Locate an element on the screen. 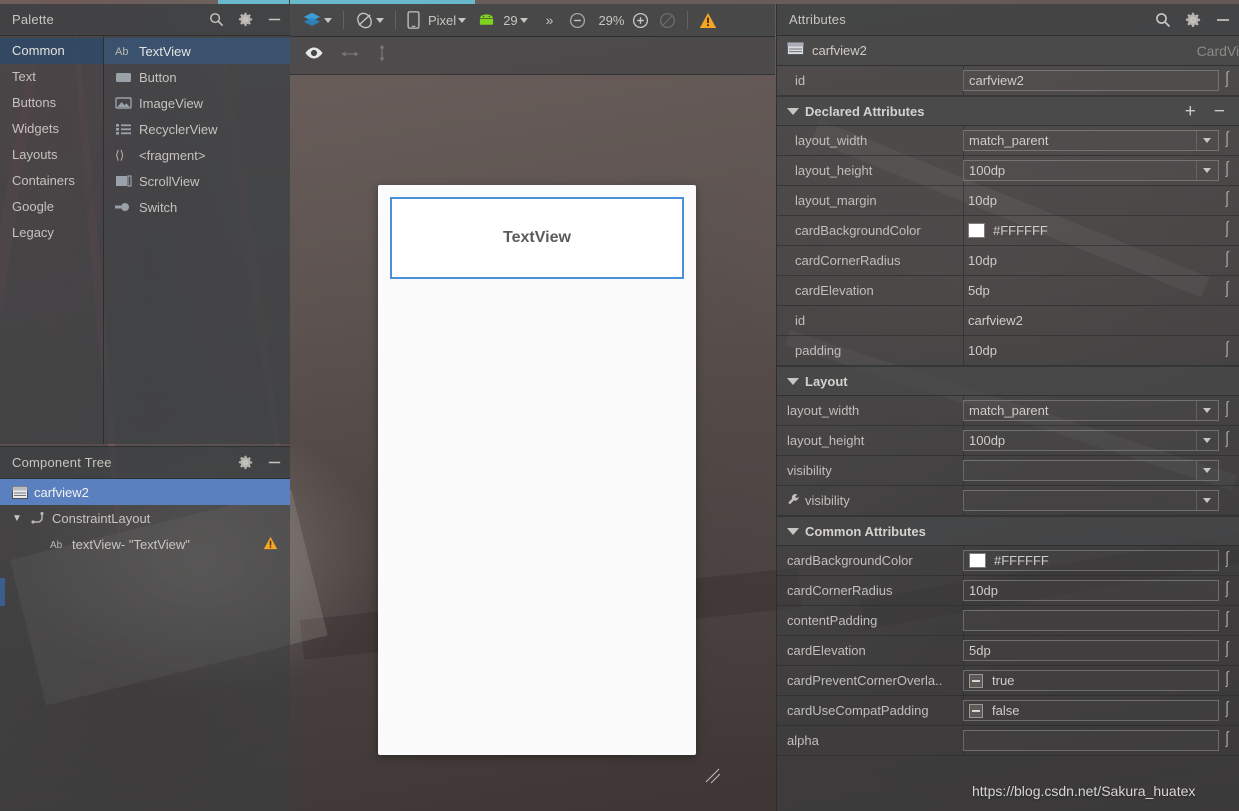  palette-category-text: Text is located at coordinates (51, 77).